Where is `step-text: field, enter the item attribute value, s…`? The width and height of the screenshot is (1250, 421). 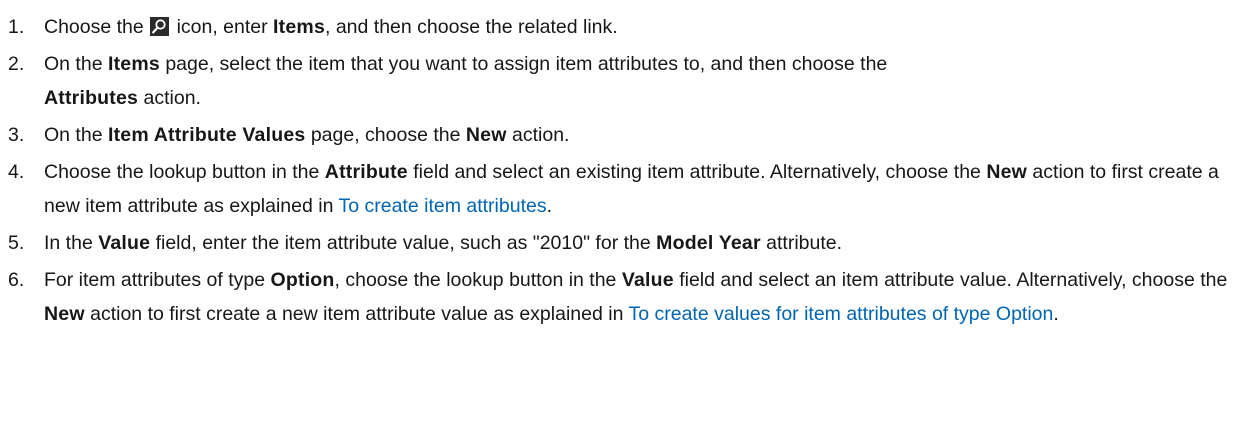 step-text: field, enter the item attribute value, s… is located at coordinates (403, 243).